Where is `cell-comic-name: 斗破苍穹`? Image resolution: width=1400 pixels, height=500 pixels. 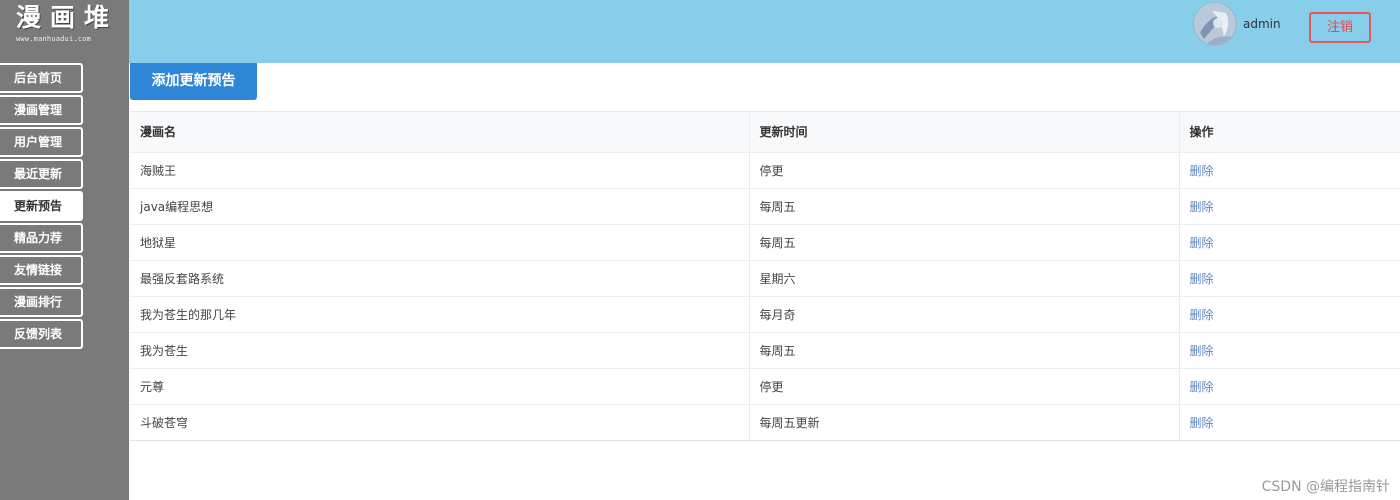
cell-comic-name: 斗破苍穹 is located at coordinates (440, 422).